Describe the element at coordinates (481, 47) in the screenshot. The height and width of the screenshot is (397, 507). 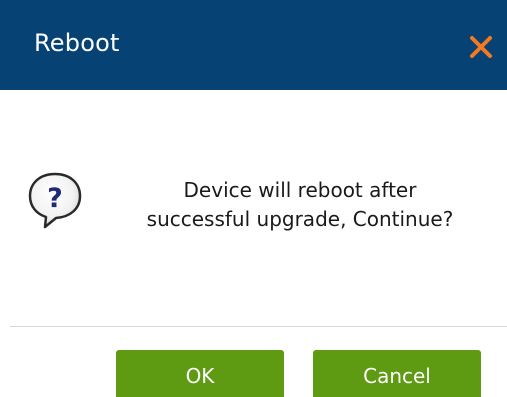
I see `close-icon` at that location.